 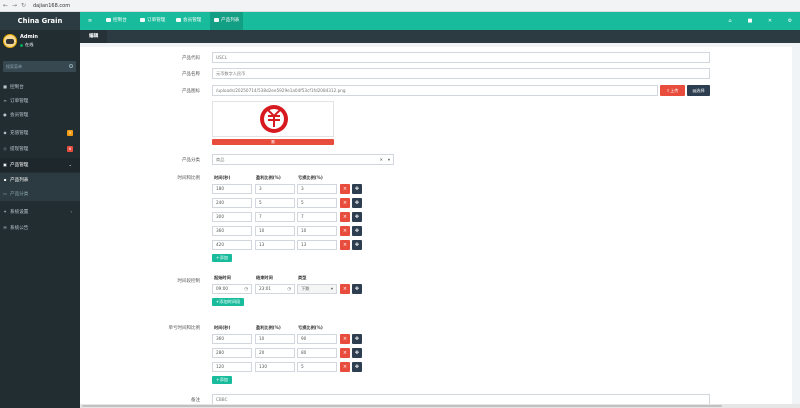 What do you see at coordinates (750, 21) in the screenshot?
I see `trash-icon: ■` at bounding box center [750, 21].